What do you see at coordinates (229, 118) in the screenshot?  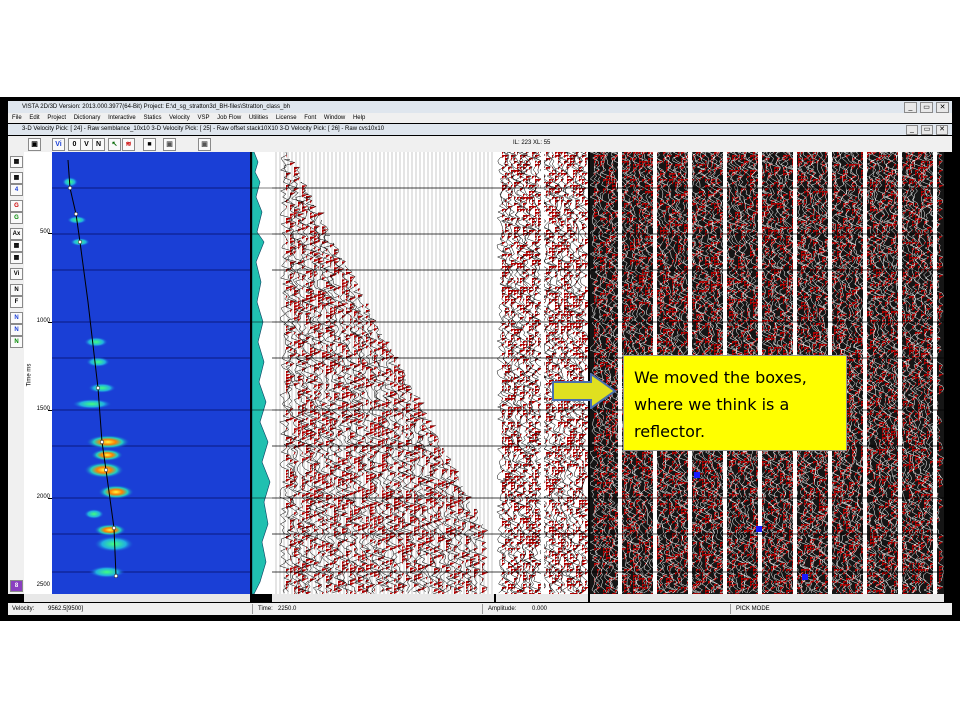 I see `menu-job-flow: Job Flow` at bounding box center [229, 118].